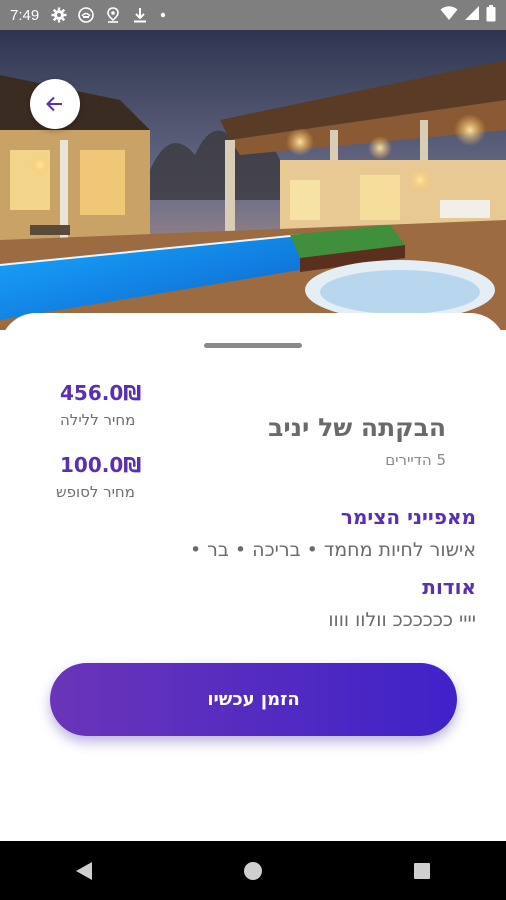 This screenshot has width=506, height=900. I want to click on price-night: 456.0₪, so click(101, 393).